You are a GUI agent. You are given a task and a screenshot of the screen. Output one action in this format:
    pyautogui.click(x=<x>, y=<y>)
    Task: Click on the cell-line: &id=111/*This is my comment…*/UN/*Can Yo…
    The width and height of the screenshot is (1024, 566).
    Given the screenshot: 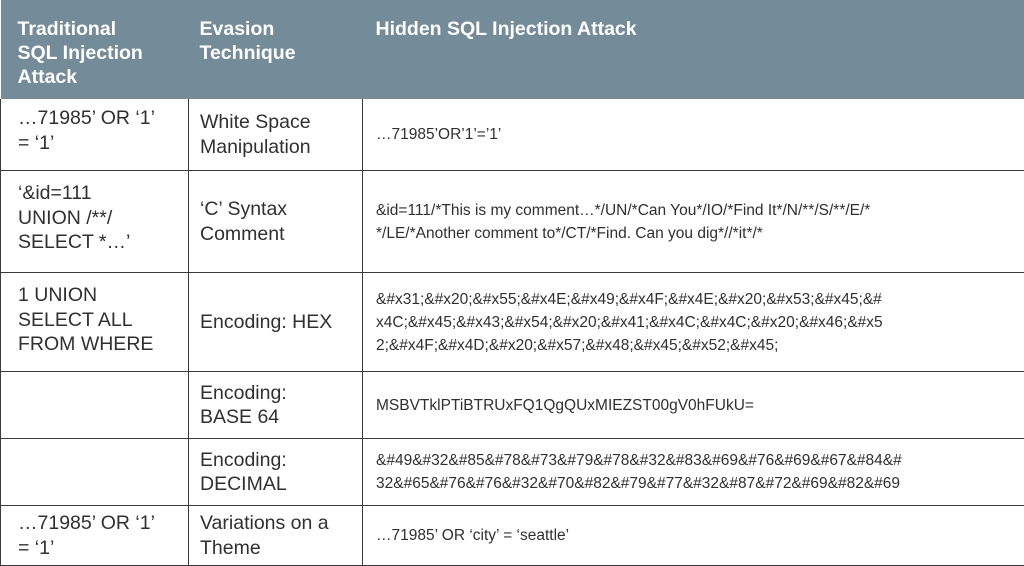 What is the action you would take?
    pyautogui.click(x=695, y=210)
    